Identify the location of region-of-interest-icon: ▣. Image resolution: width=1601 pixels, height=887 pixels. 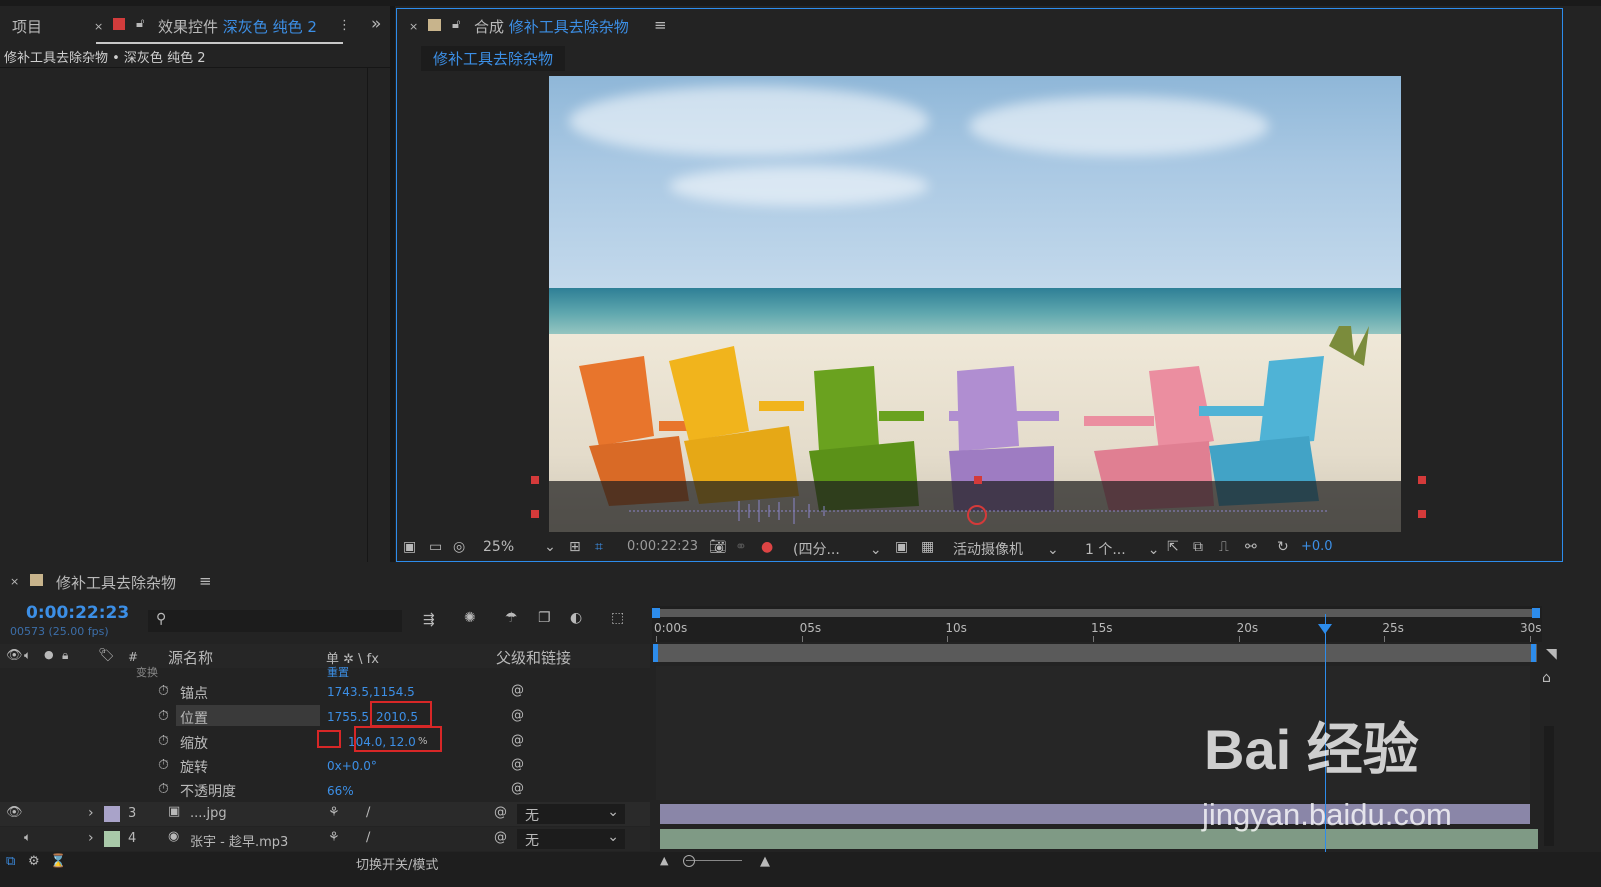
(901, 547).